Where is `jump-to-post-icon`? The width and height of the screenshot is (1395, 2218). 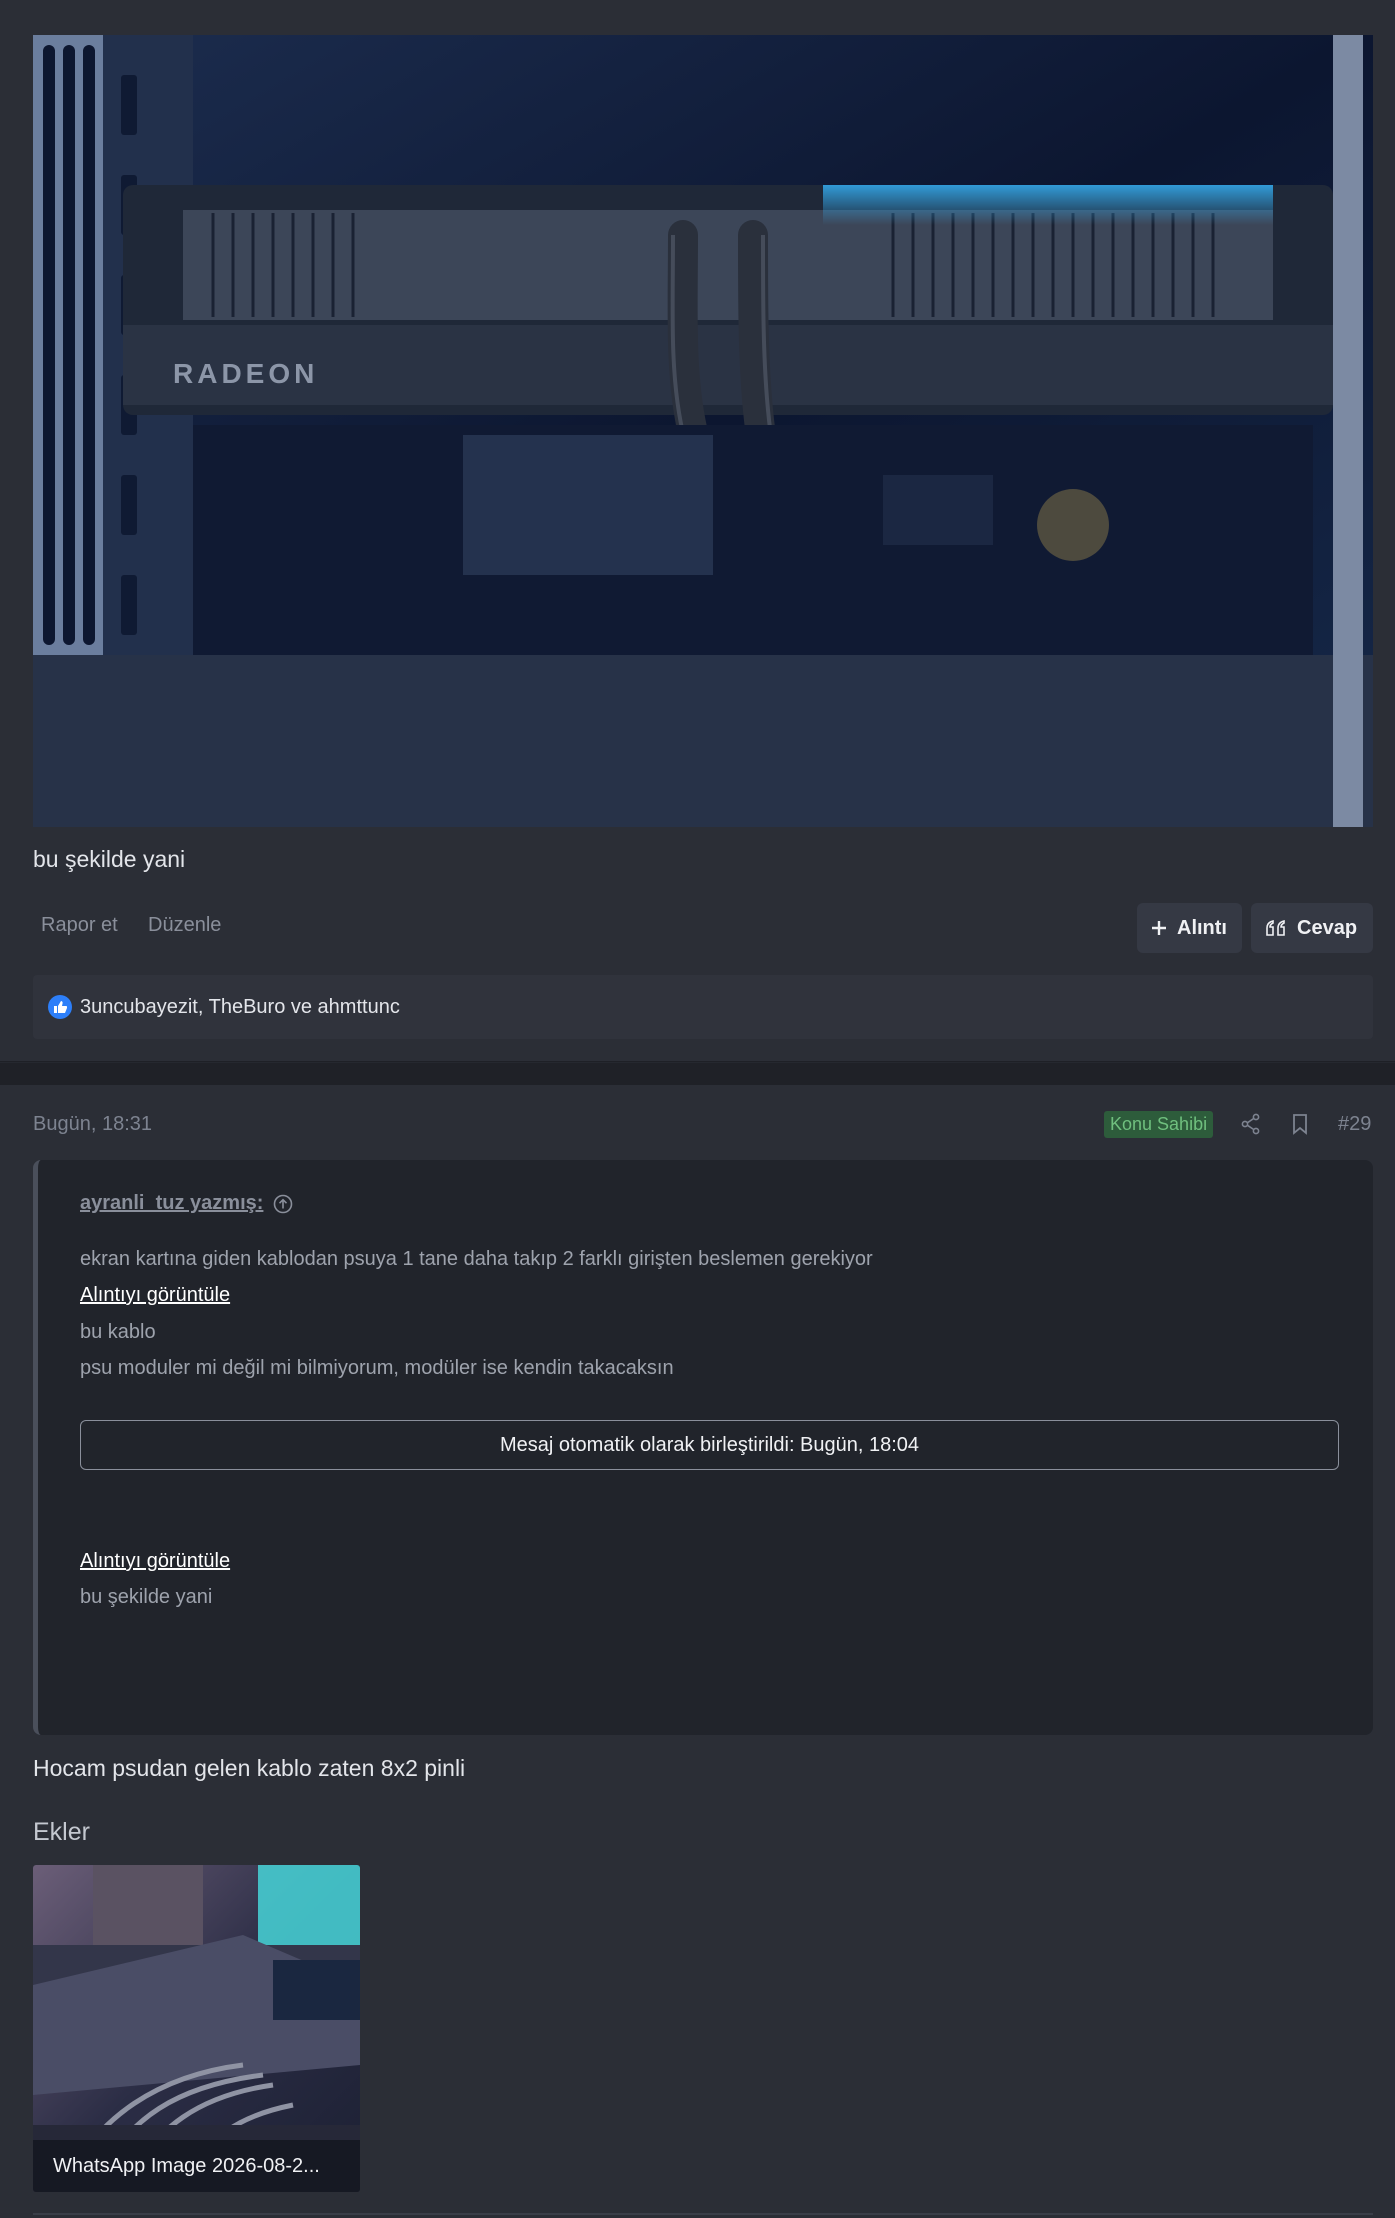 jump-to-post-icon is located at coordinates (283, 1204).